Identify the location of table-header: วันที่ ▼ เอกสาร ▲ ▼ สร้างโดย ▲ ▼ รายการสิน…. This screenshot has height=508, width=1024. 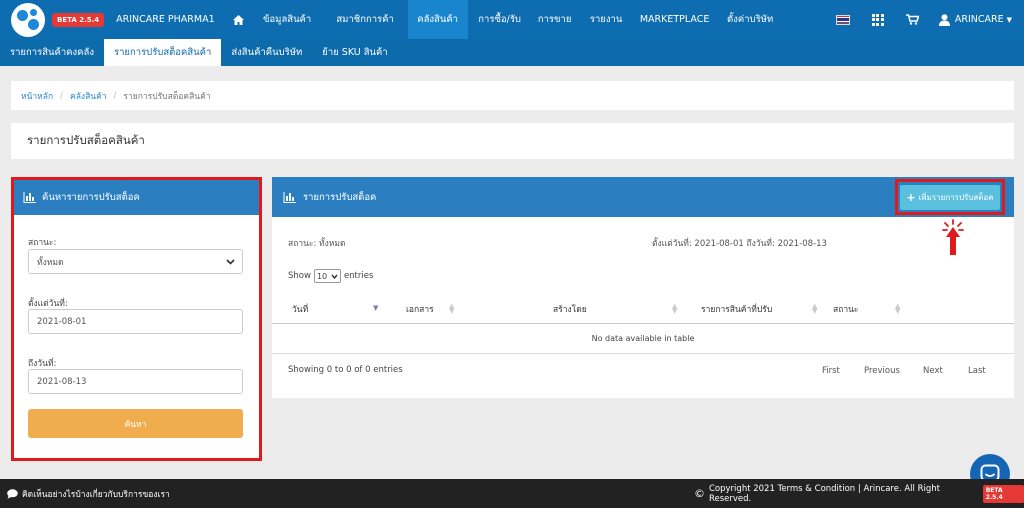
(643, 309).